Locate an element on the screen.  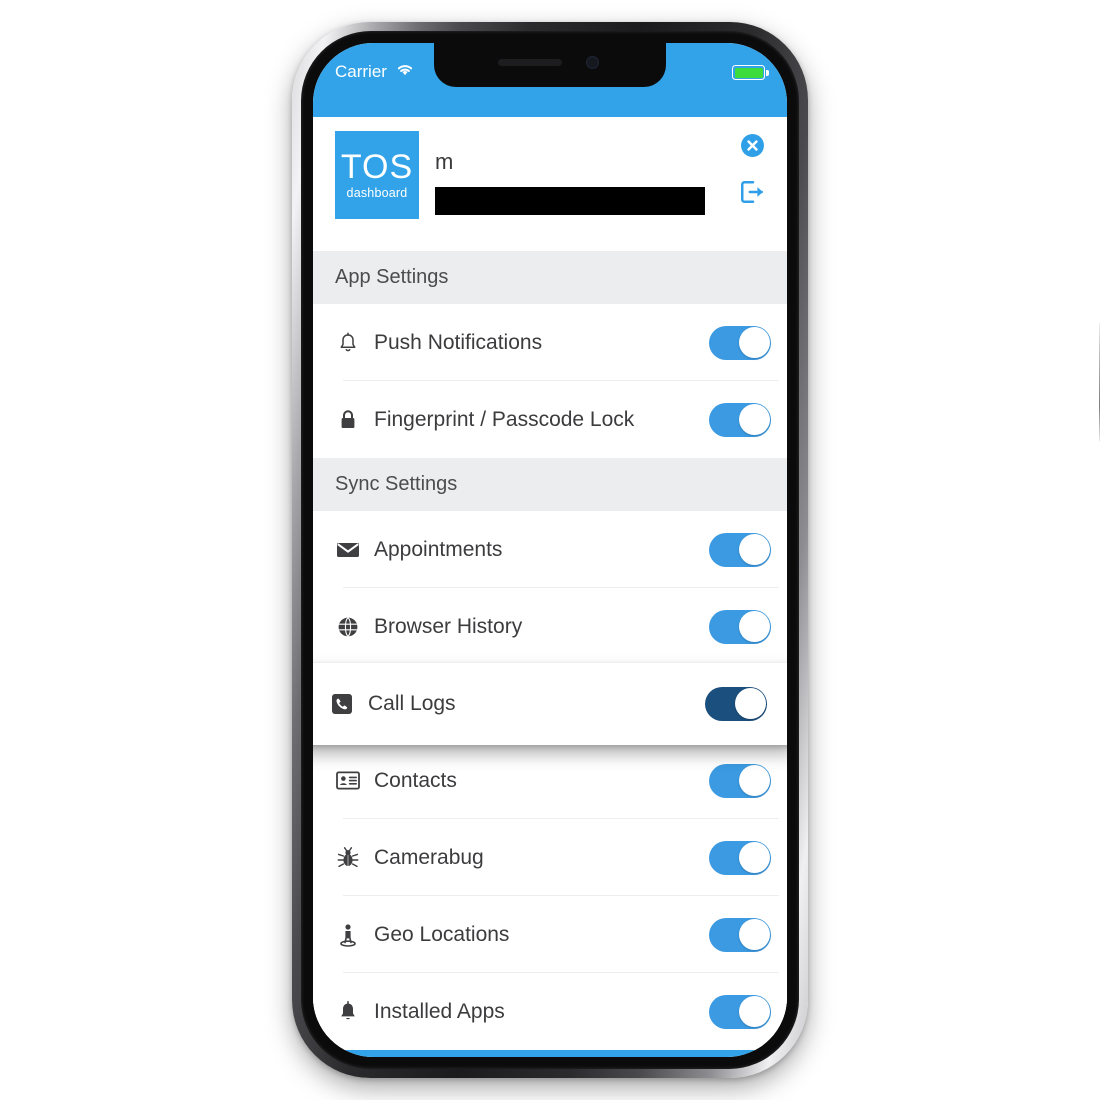
toggle-call-logs is located at coordinates (736, 703).